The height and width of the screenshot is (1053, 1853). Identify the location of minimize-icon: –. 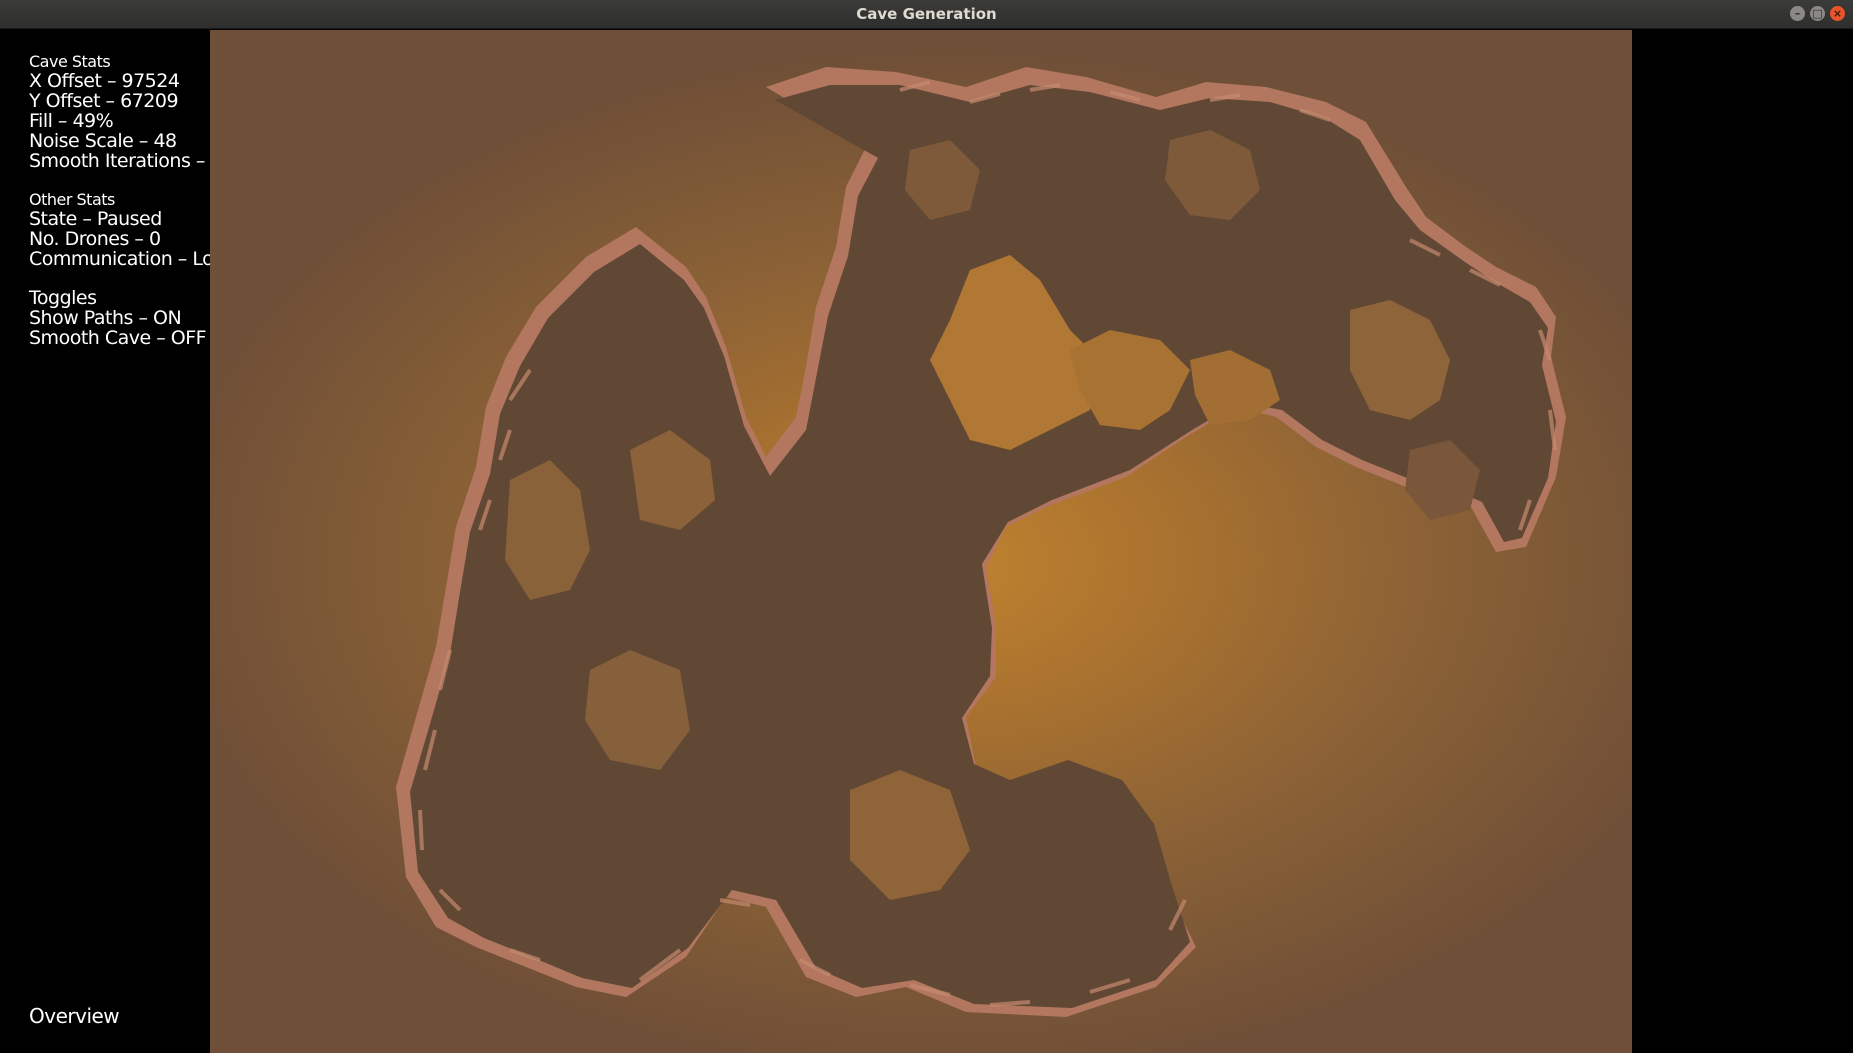
(1797, 13).